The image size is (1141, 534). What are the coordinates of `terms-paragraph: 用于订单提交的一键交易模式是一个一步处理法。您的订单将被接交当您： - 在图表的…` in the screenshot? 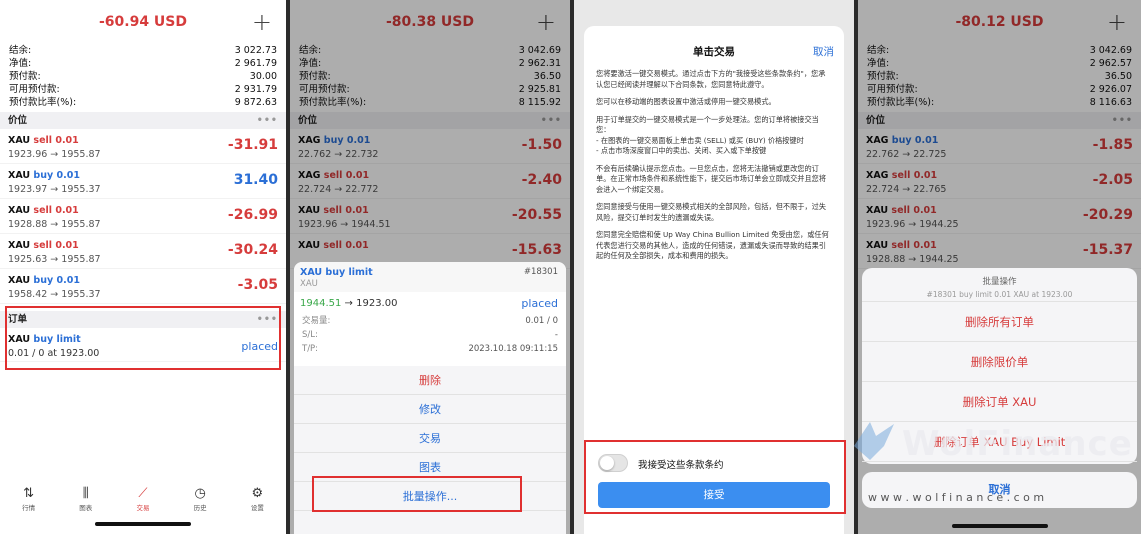 It's located at (707, 135).